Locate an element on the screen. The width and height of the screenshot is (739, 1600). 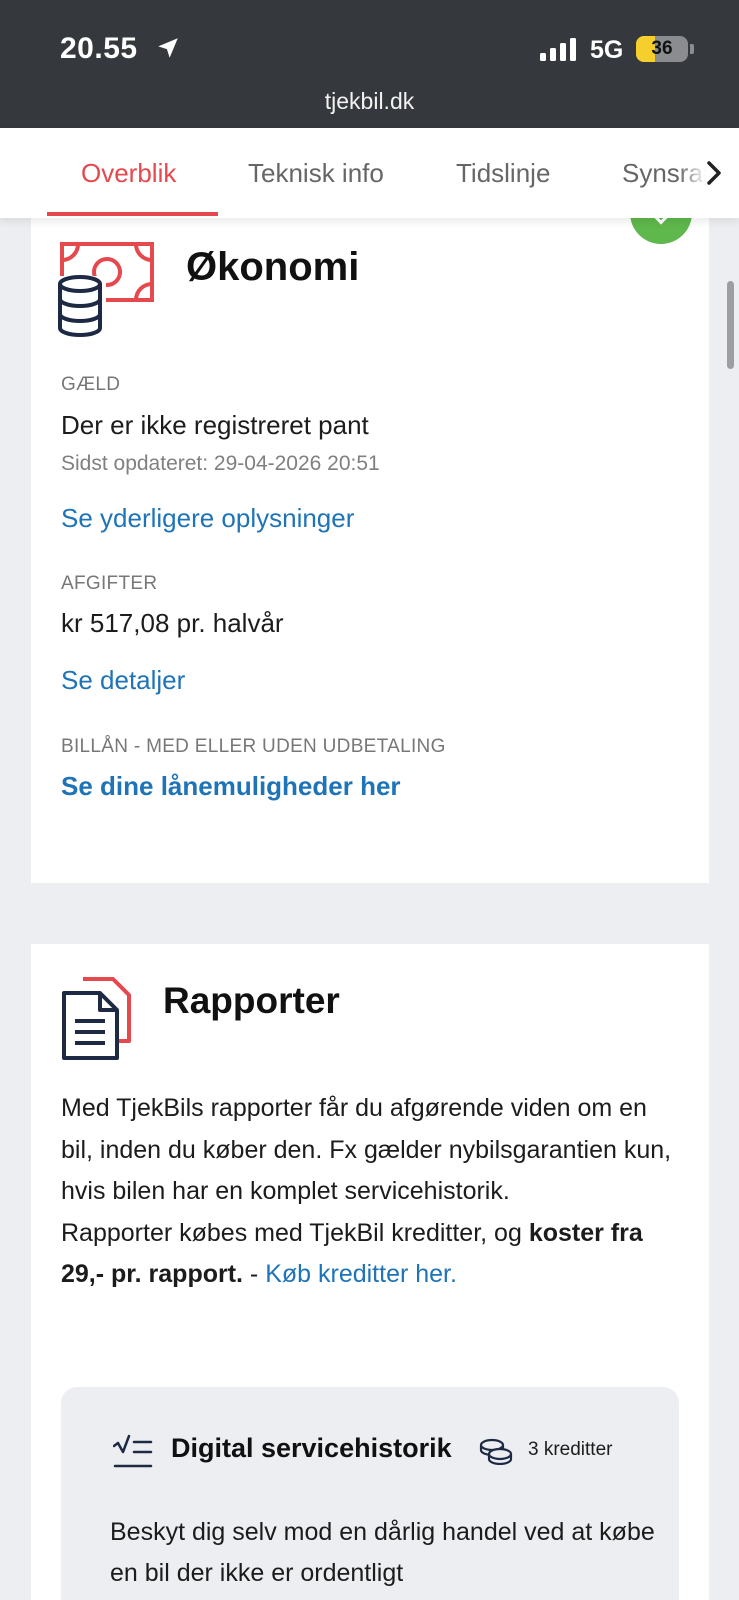
debt-more-info-link: Se yderligere oplysninger is located at coordinates (207, 518).